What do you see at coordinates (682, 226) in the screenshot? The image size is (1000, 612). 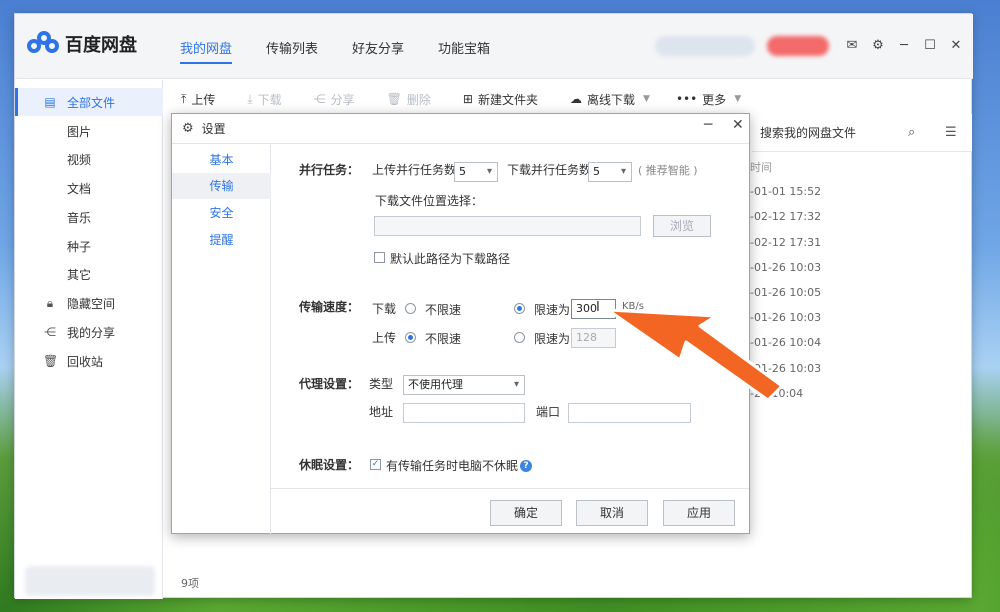 I see `browse-button: 浏览` at bounding box center [682, 226].